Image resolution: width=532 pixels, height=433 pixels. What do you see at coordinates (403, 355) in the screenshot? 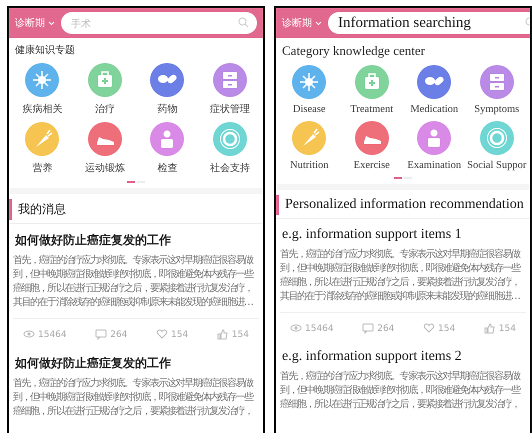
I see `article-title: e.g. information support items 2` at bounding box center [403, 355].